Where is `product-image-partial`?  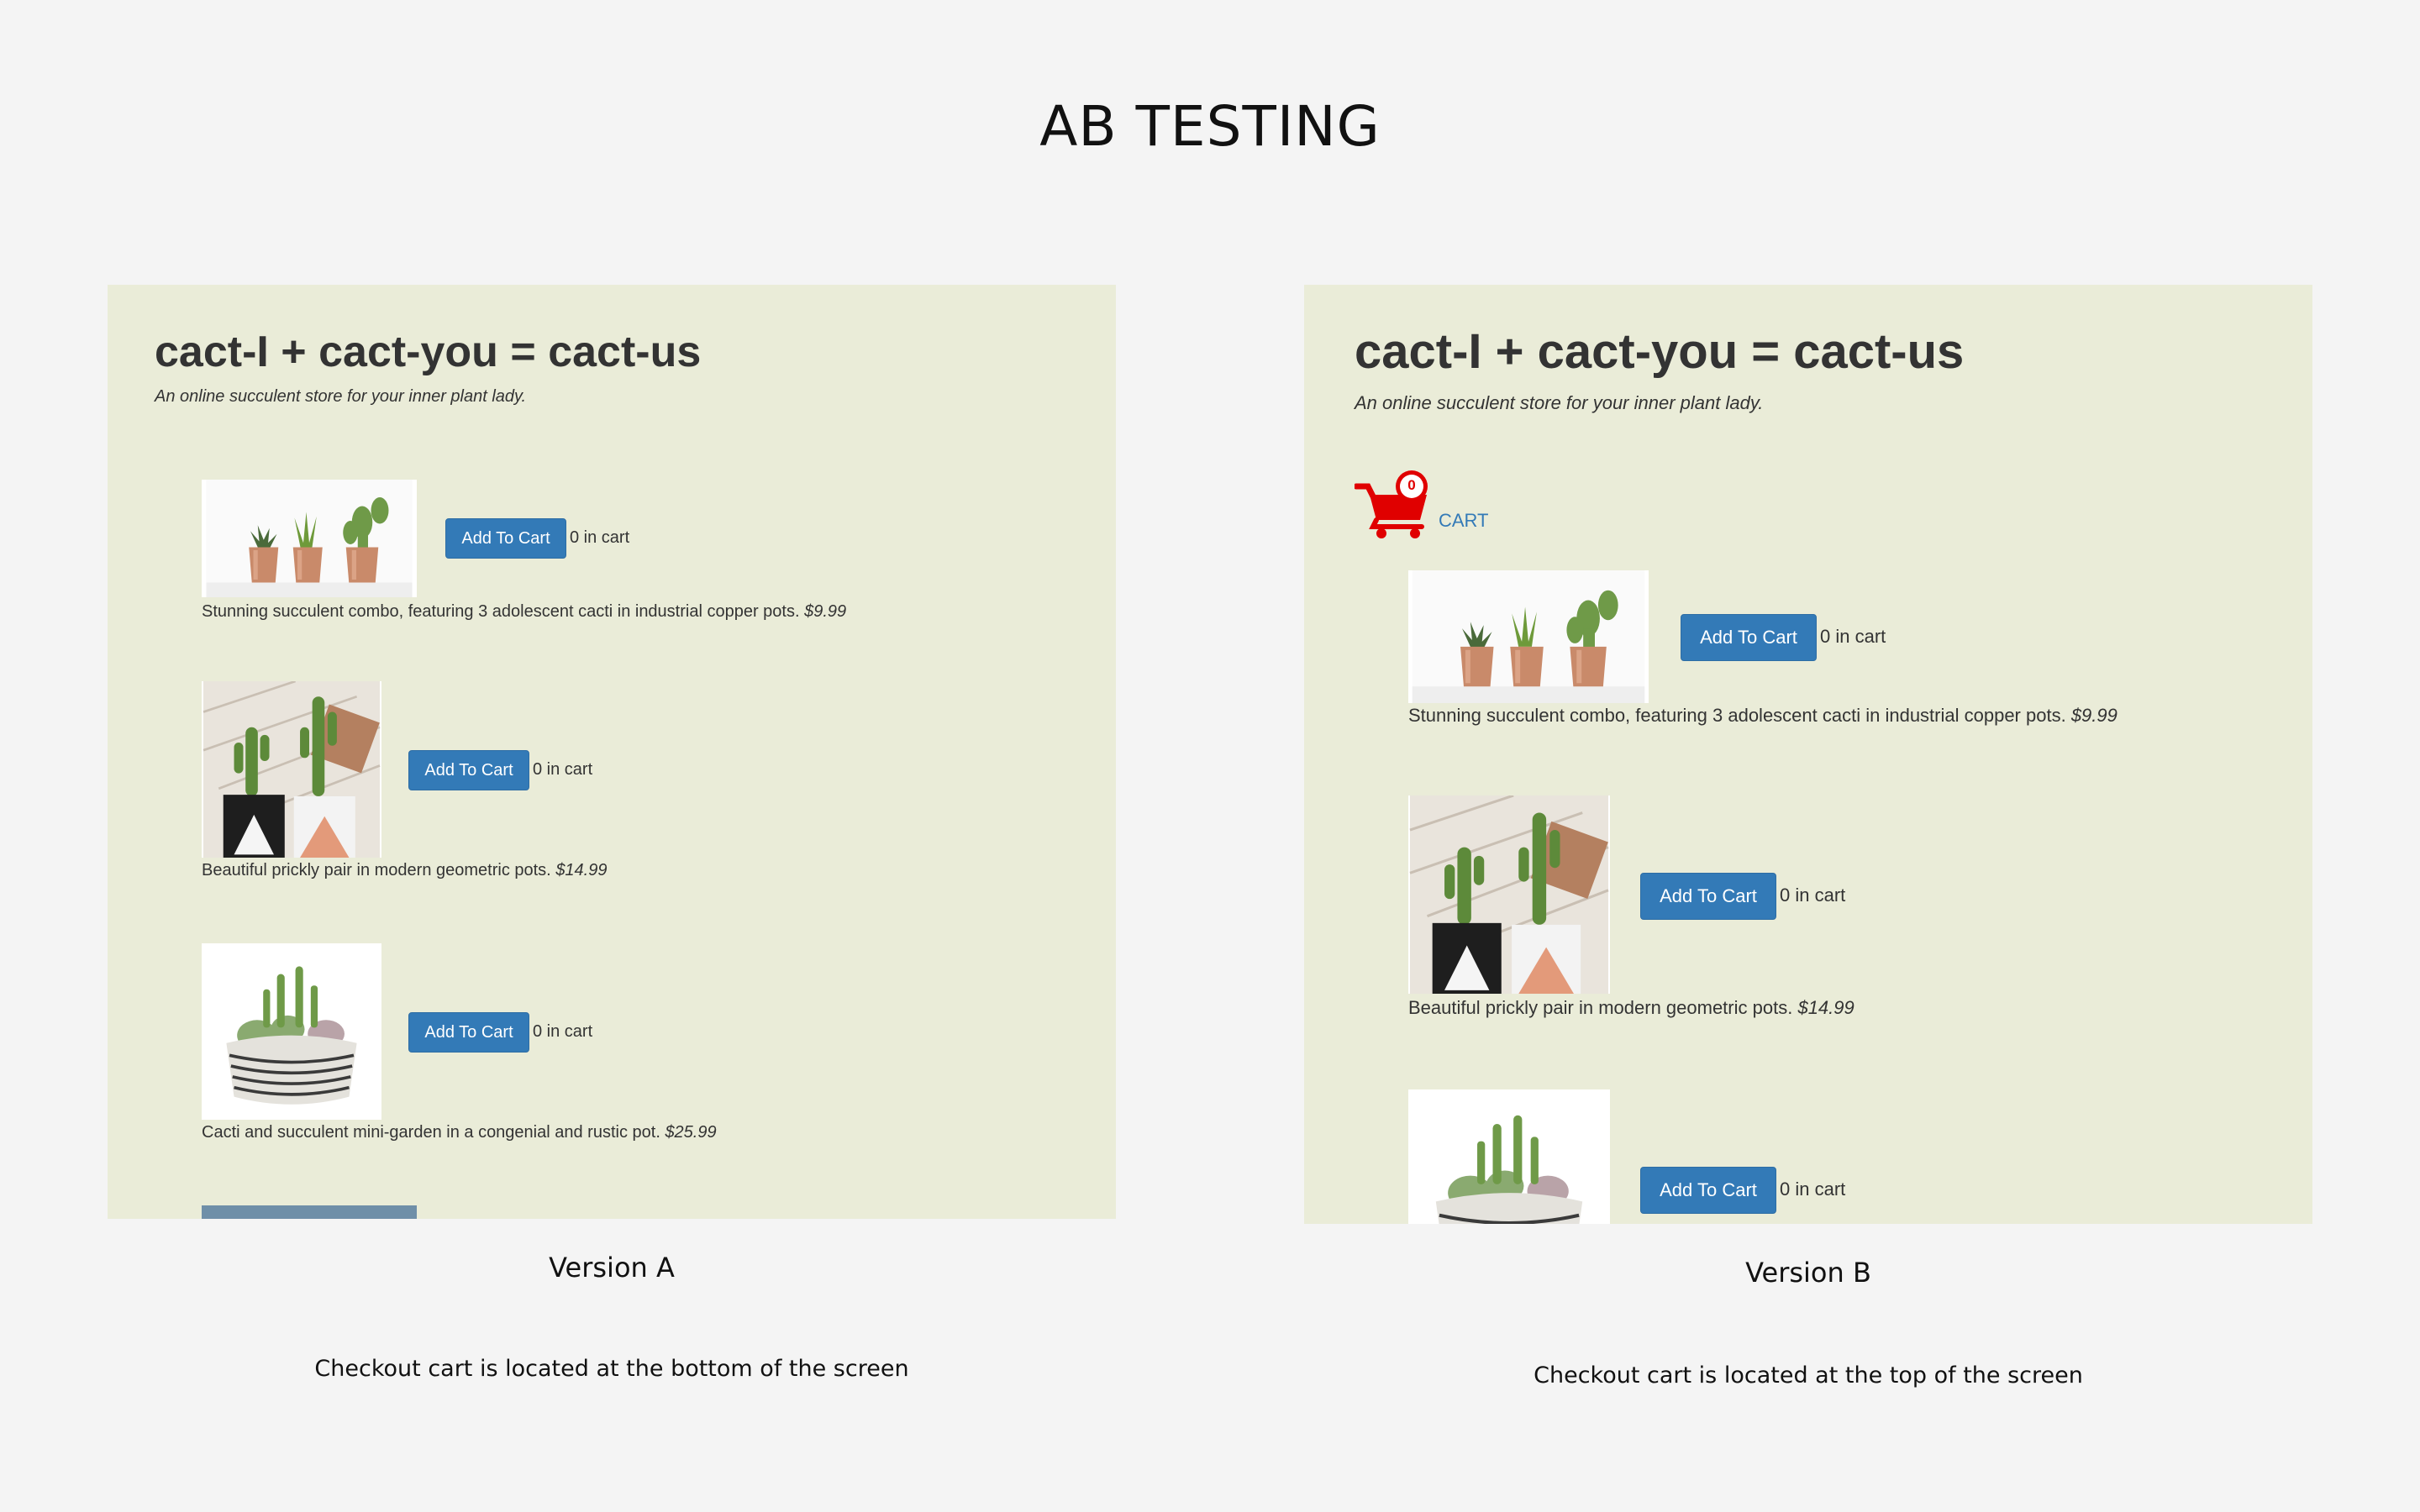 product-image-partial is located at coordinates (309, 1212).